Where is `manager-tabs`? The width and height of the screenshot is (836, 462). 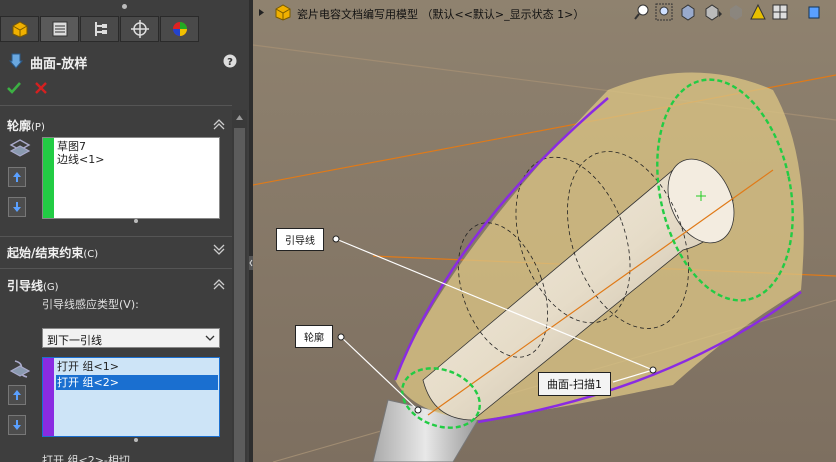
manager-tabs is located at coordinates (100, 30).